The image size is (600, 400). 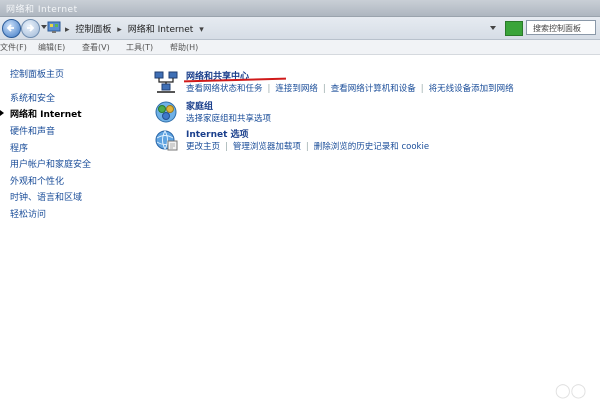 What do you see at coordinates (203, 147) in the screenshot?
I see `change-homepage-link: 更改主页` at bounding box center [203, 147].